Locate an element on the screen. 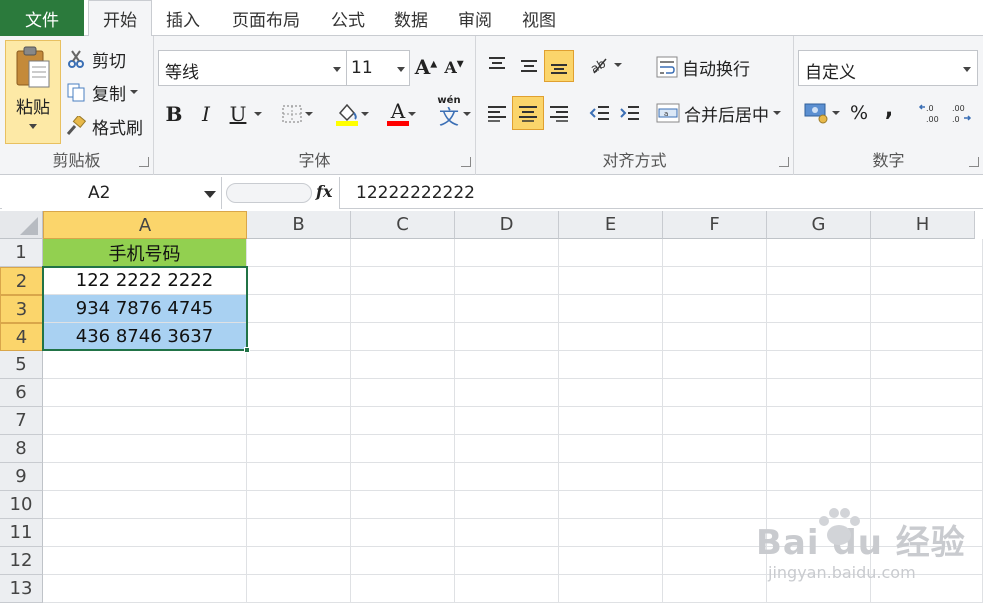  tab-review: 审阅 is located at coordinates (475, 18).